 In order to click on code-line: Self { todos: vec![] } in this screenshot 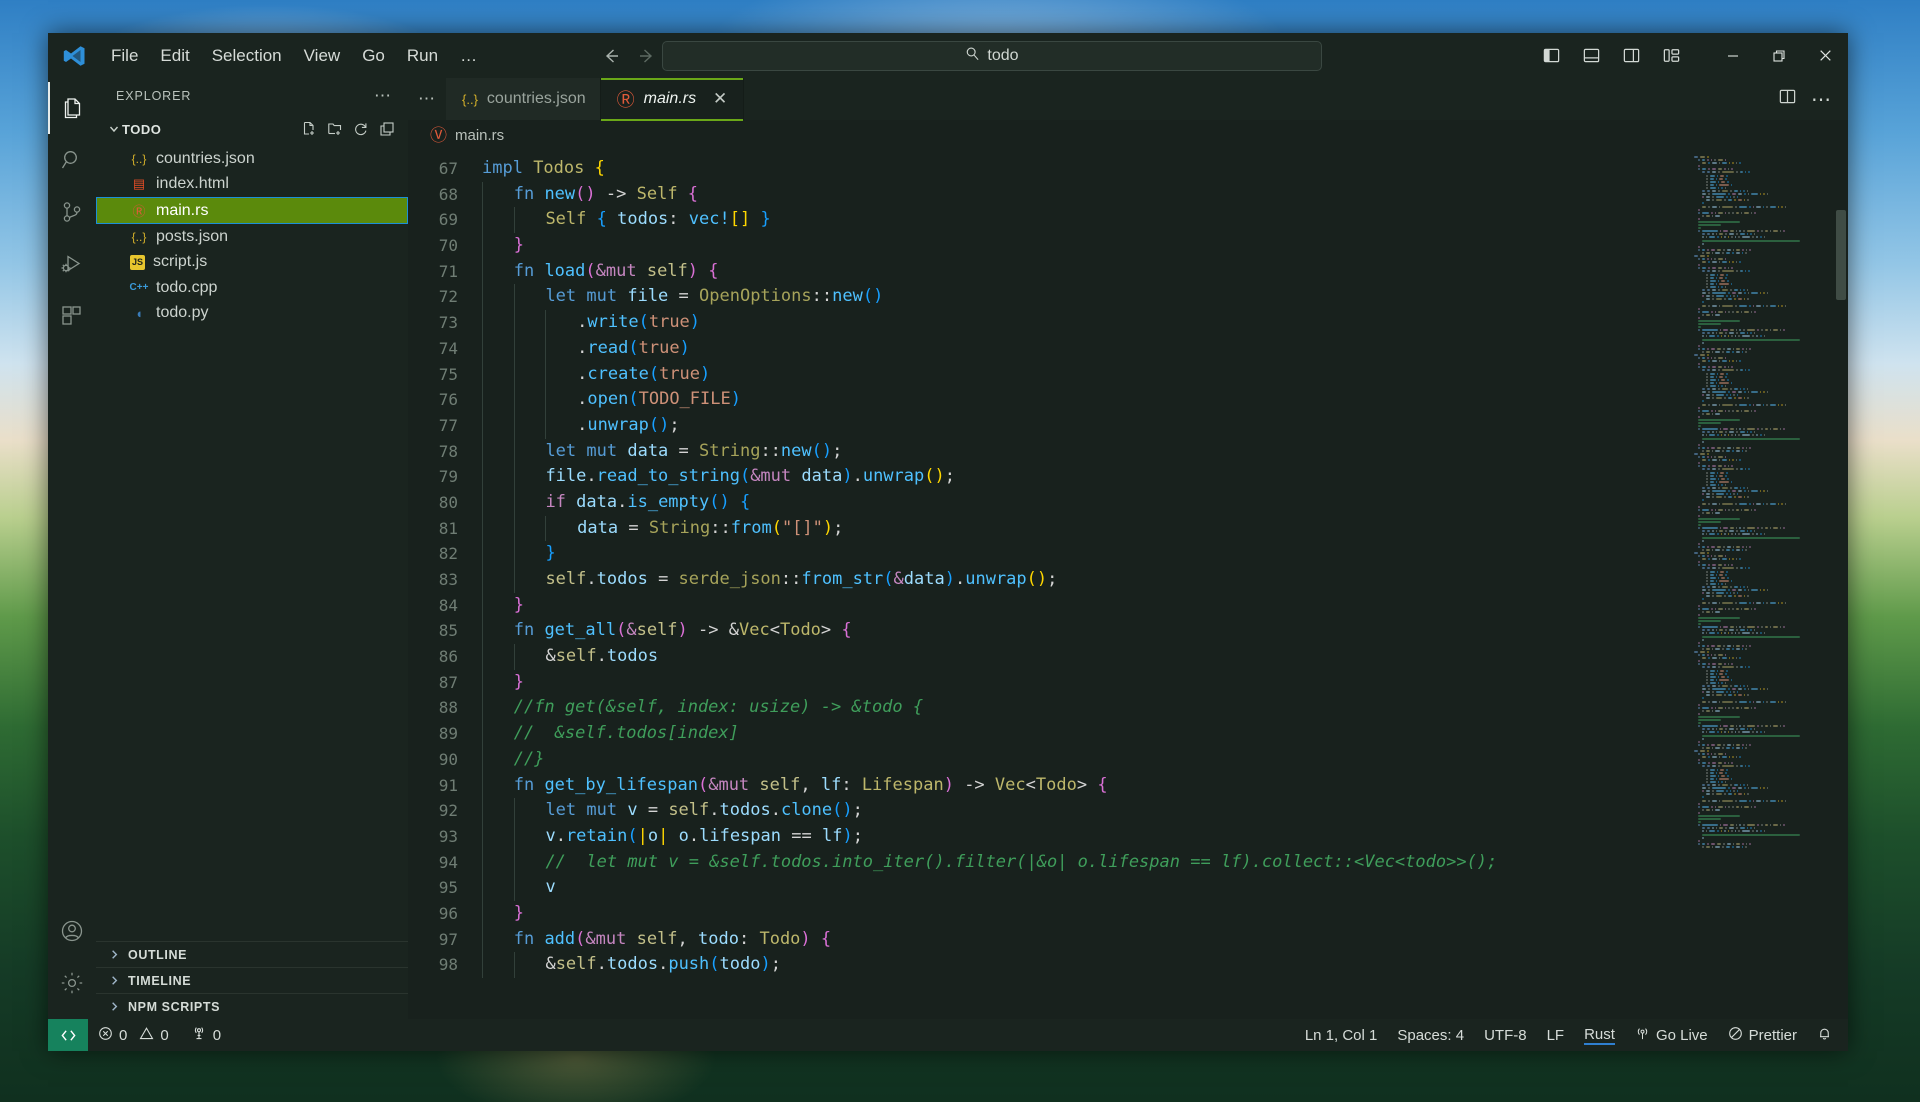, I will do `click(1165, 220)`.